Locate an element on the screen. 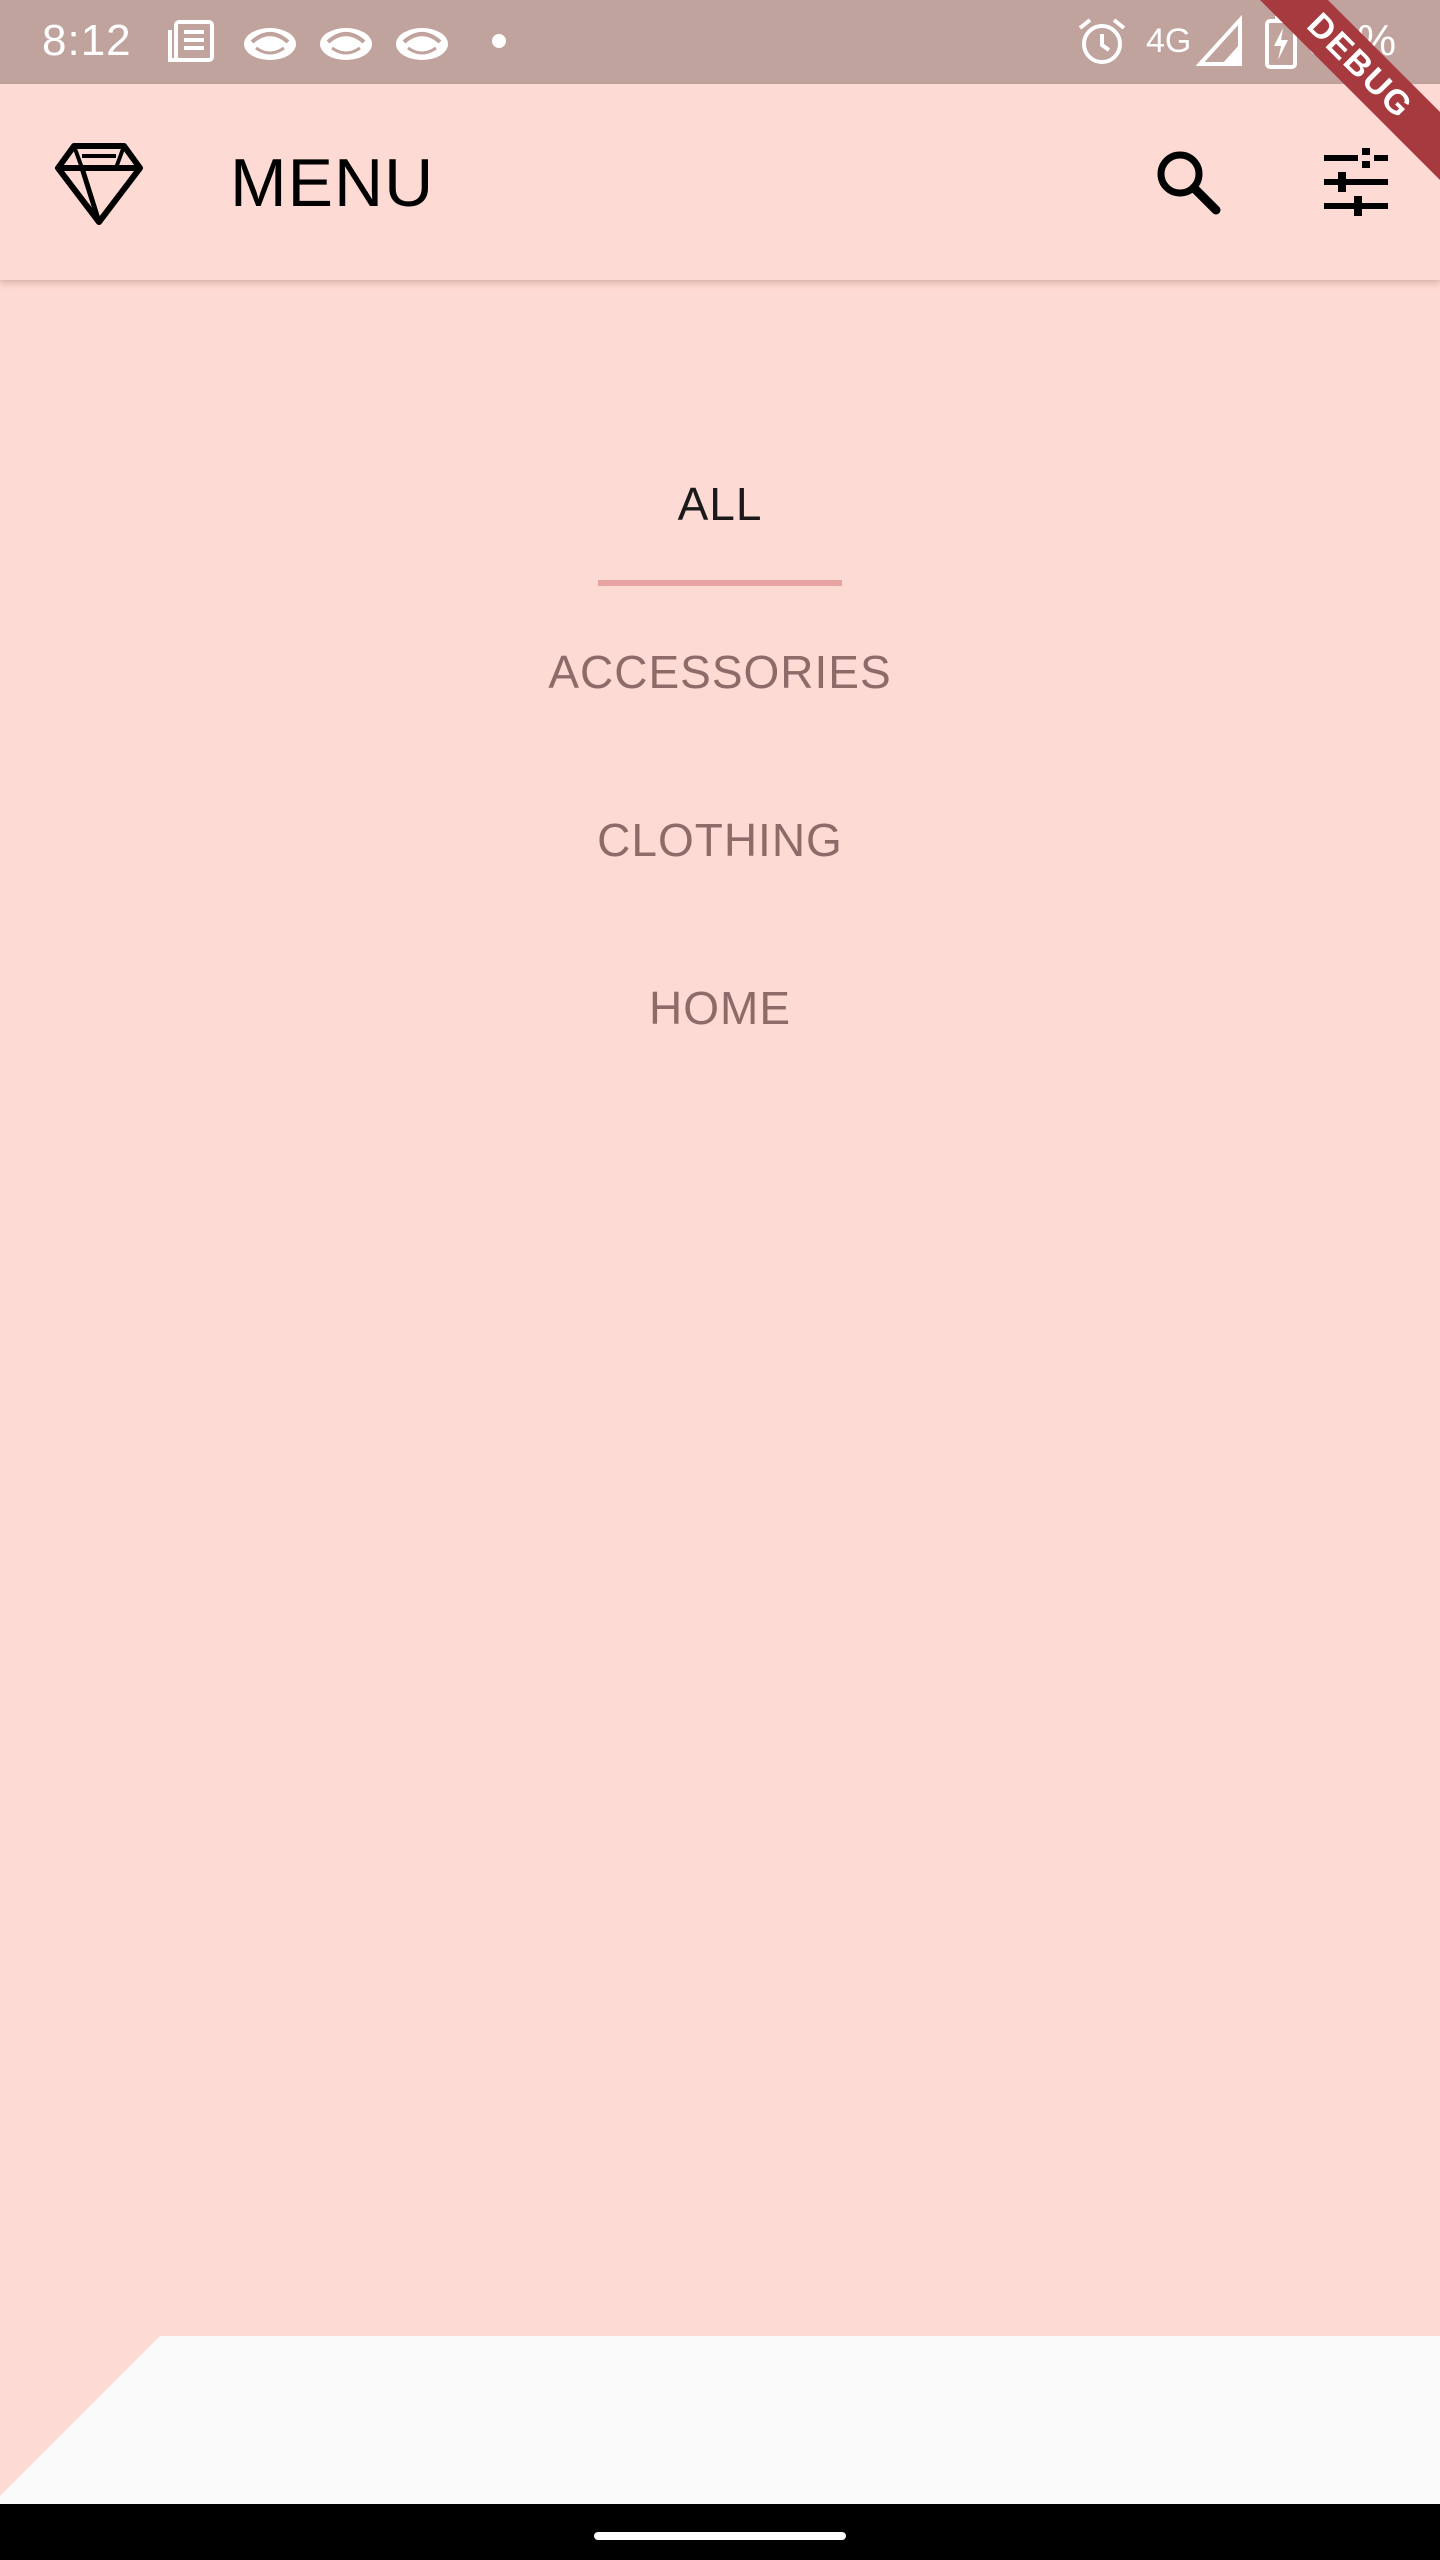 The width and height of the screenshot is (1440, 2560). search-icon is located at coordinates (1189, 183).